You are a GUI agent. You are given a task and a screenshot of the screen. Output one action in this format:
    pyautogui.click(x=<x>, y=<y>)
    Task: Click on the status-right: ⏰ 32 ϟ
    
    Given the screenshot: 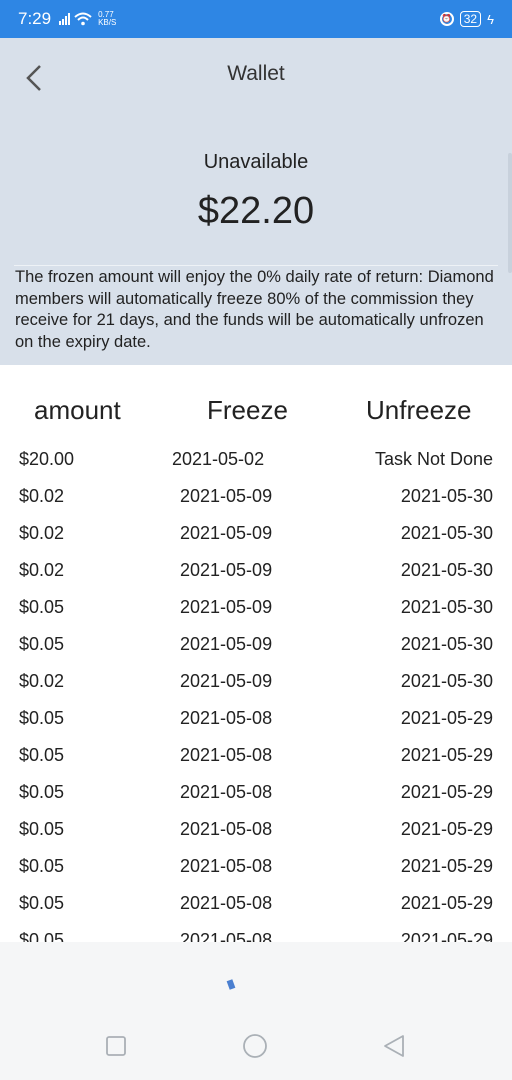 What is the action you would take?
    pyautogui.click(x=466, y=19)
    